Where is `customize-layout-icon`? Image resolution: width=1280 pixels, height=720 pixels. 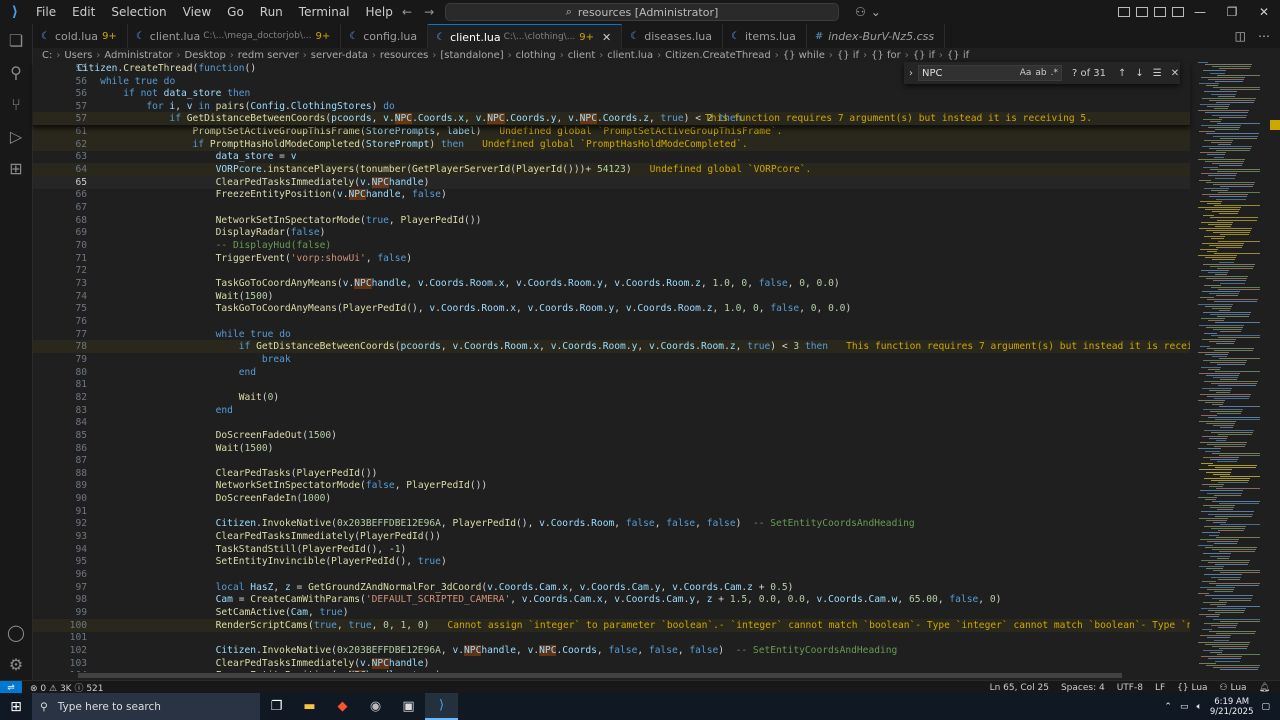
customize-layout-icon is located at coordinates (1124, 12).